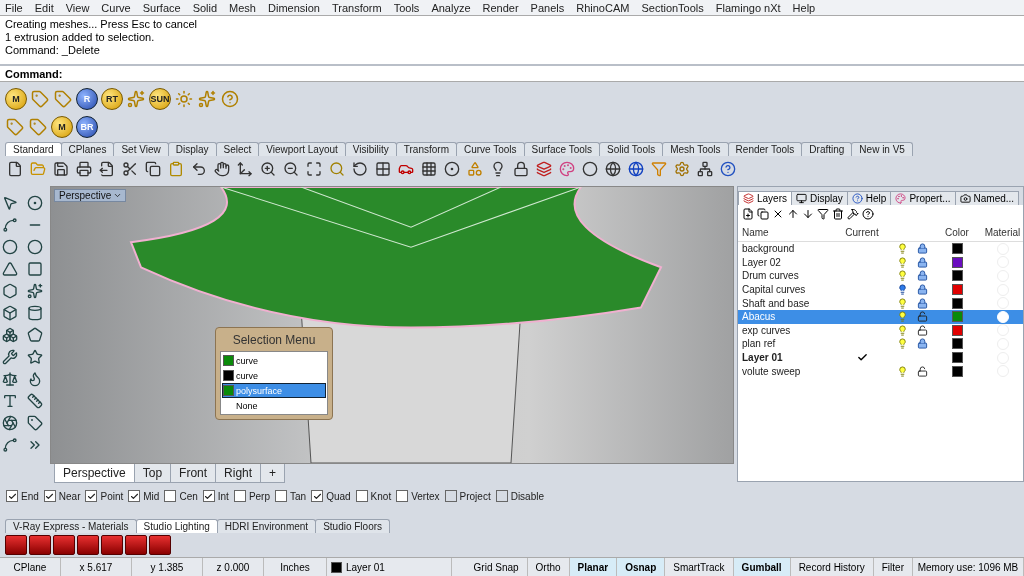 Image resolution: width=1024 pixels, height=576 pixels. I want to click on viewport-tab: Top, so click(152, 473).